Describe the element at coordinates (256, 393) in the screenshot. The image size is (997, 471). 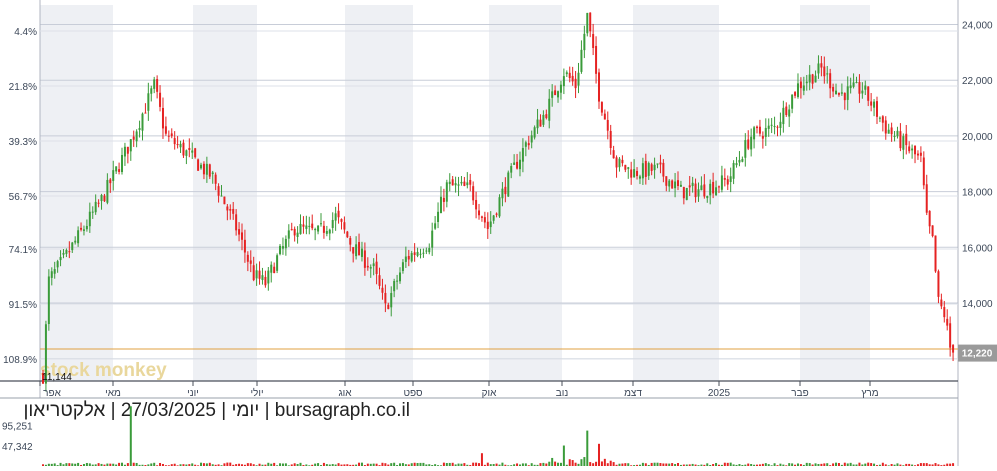
I see `x-tick-label: יולי` at that location.